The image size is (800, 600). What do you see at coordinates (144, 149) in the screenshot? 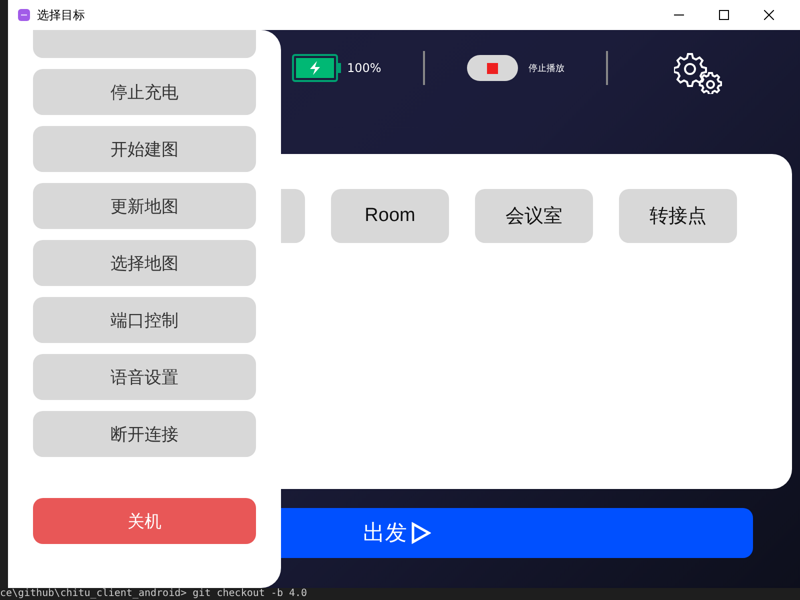
I see `menu-button: 开始建图` at bounding box center [144, 149].